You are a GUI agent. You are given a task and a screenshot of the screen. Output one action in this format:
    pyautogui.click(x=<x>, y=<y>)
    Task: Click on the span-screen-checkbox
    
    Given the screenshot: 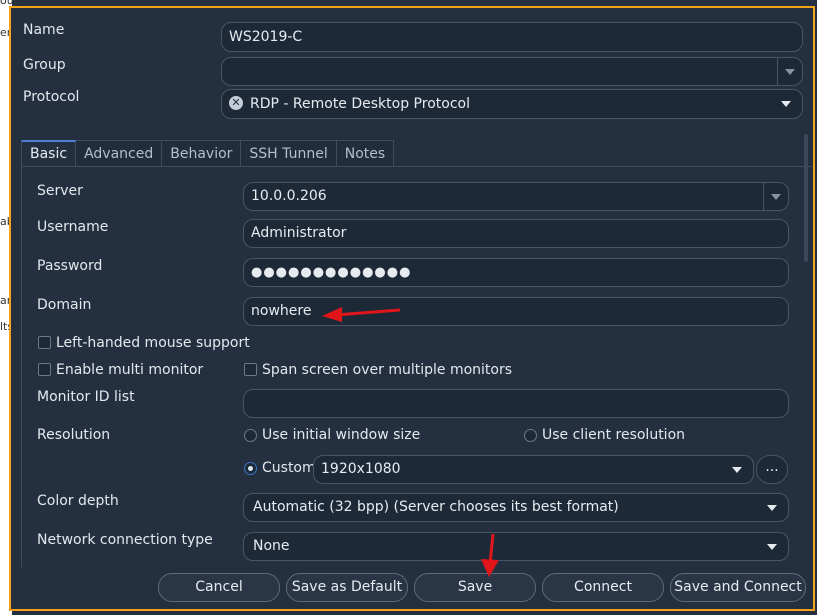 What is the action you would take?
    pyautogui.click(x=250, y=369)
    